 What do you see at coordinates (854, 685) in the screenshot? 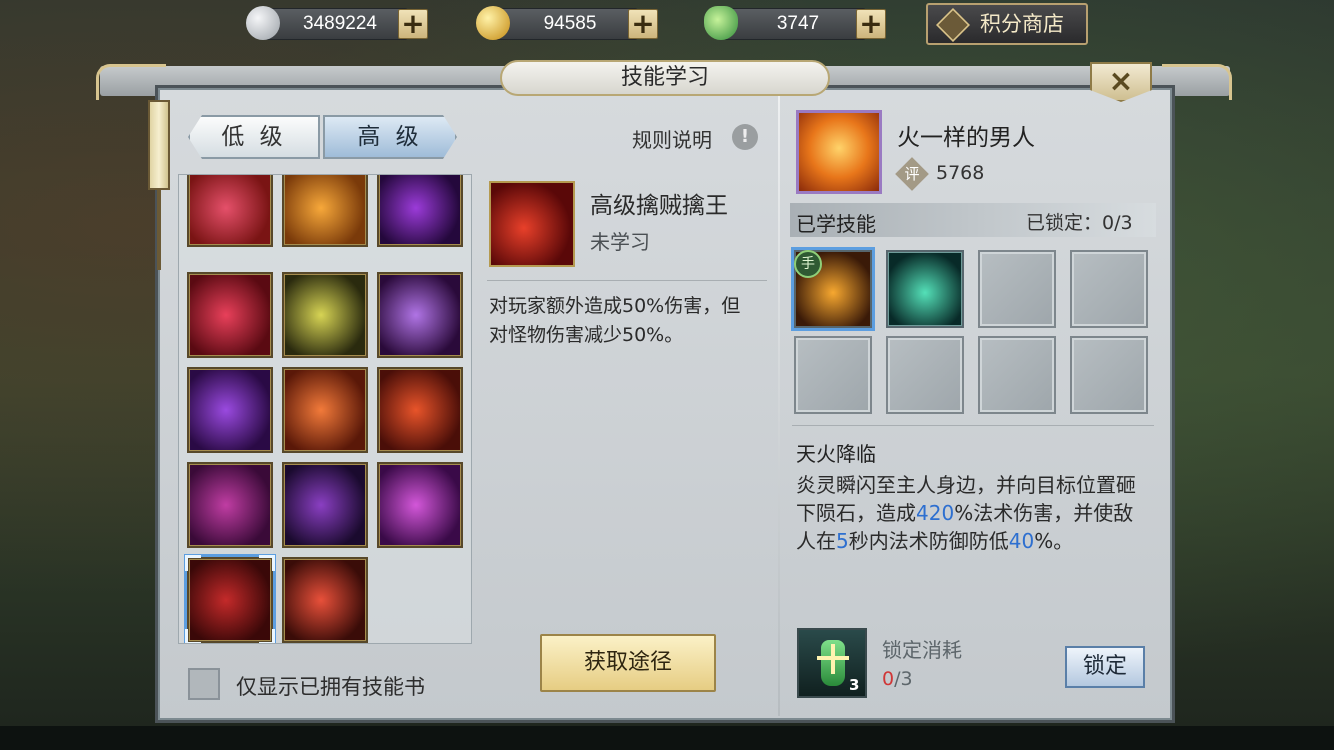
I see `lock-item-count: 3` at bounding box center [854, 685].